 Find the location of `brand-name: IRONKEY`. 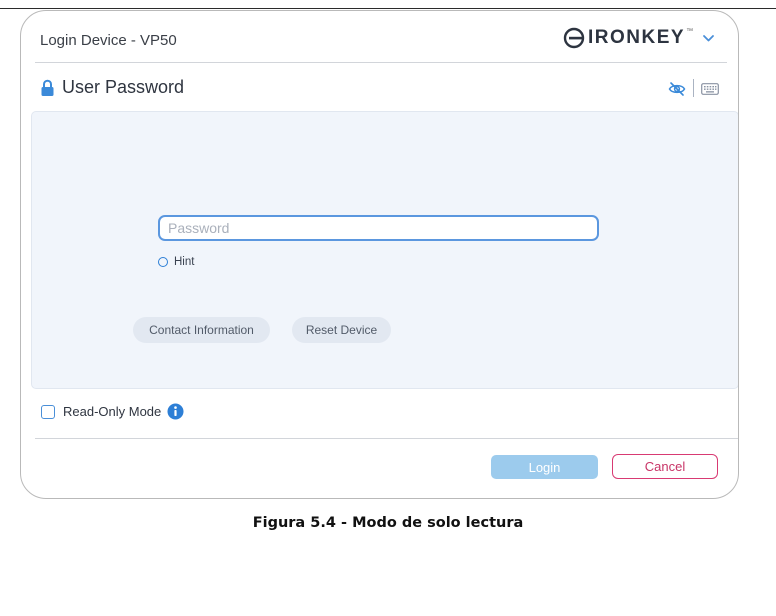

brand-name: IRONKEY is located at coordinates (637, 37).